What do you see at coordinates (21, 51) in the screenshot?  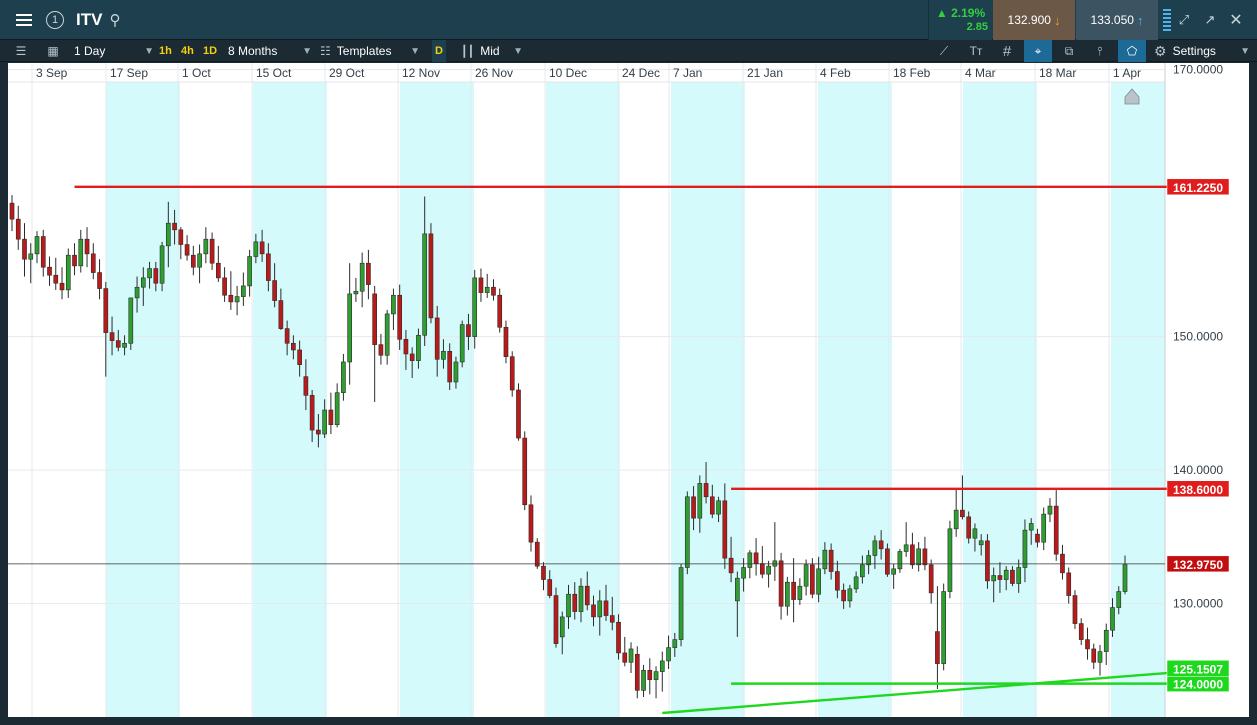 I see `list-icon: ☰` at bounding box center [21, 51].